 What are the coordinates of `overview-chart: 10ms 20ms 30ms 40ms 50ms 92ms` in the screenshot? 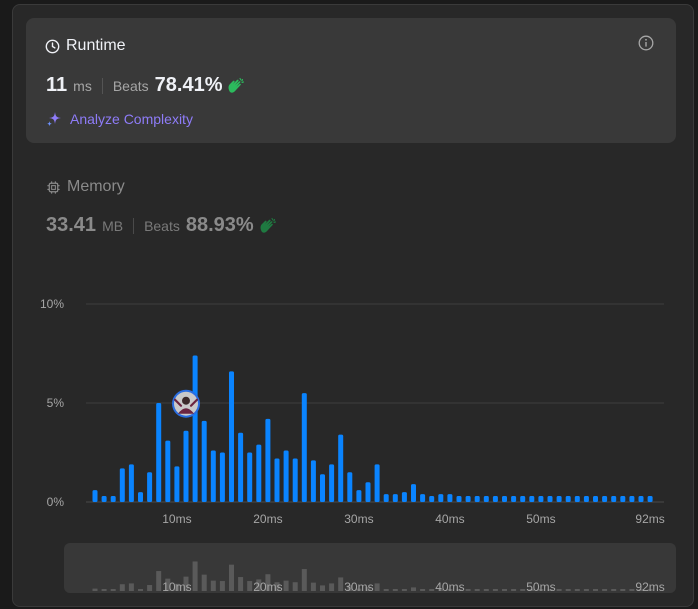 It's located at (378, 577).